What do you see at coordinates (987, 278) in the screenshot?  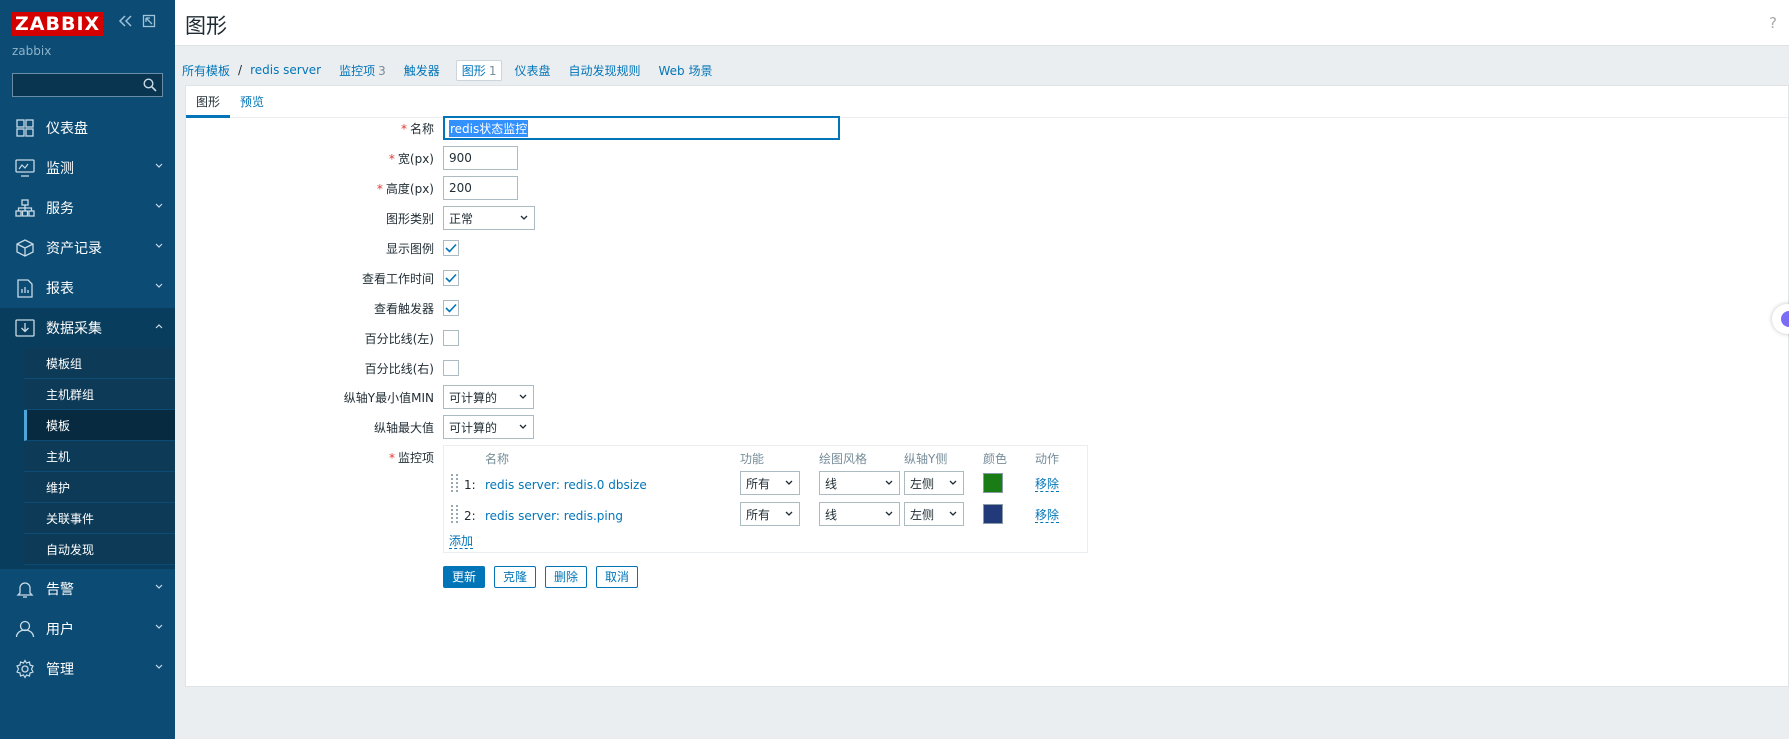 I see `working-time-row: 查看工作时间` at bounding box center [987, 278].